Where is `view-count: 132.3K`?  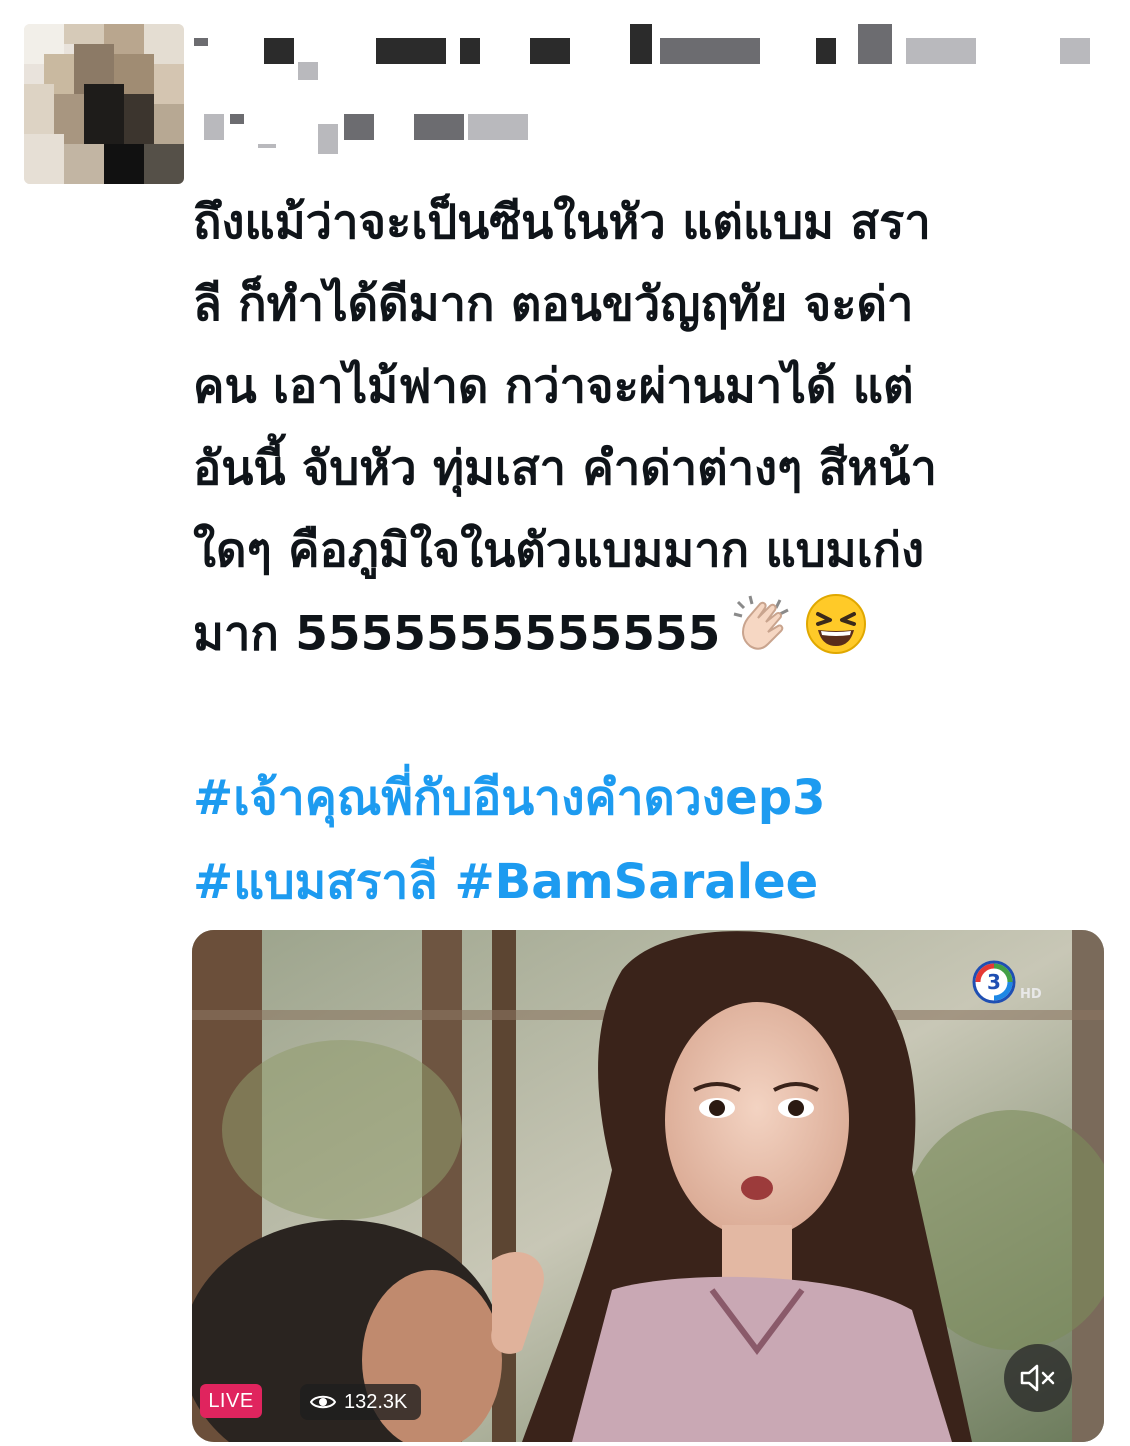
view-count: 132.3K is located at coordinates (376, 1401).